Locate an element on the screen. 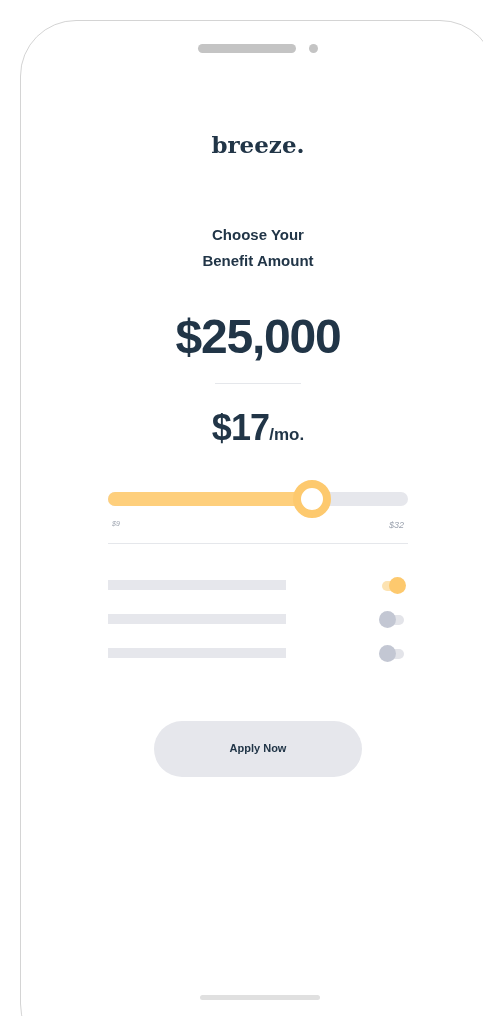  slider-max-label: $32 is located at coordinates (396, 525).